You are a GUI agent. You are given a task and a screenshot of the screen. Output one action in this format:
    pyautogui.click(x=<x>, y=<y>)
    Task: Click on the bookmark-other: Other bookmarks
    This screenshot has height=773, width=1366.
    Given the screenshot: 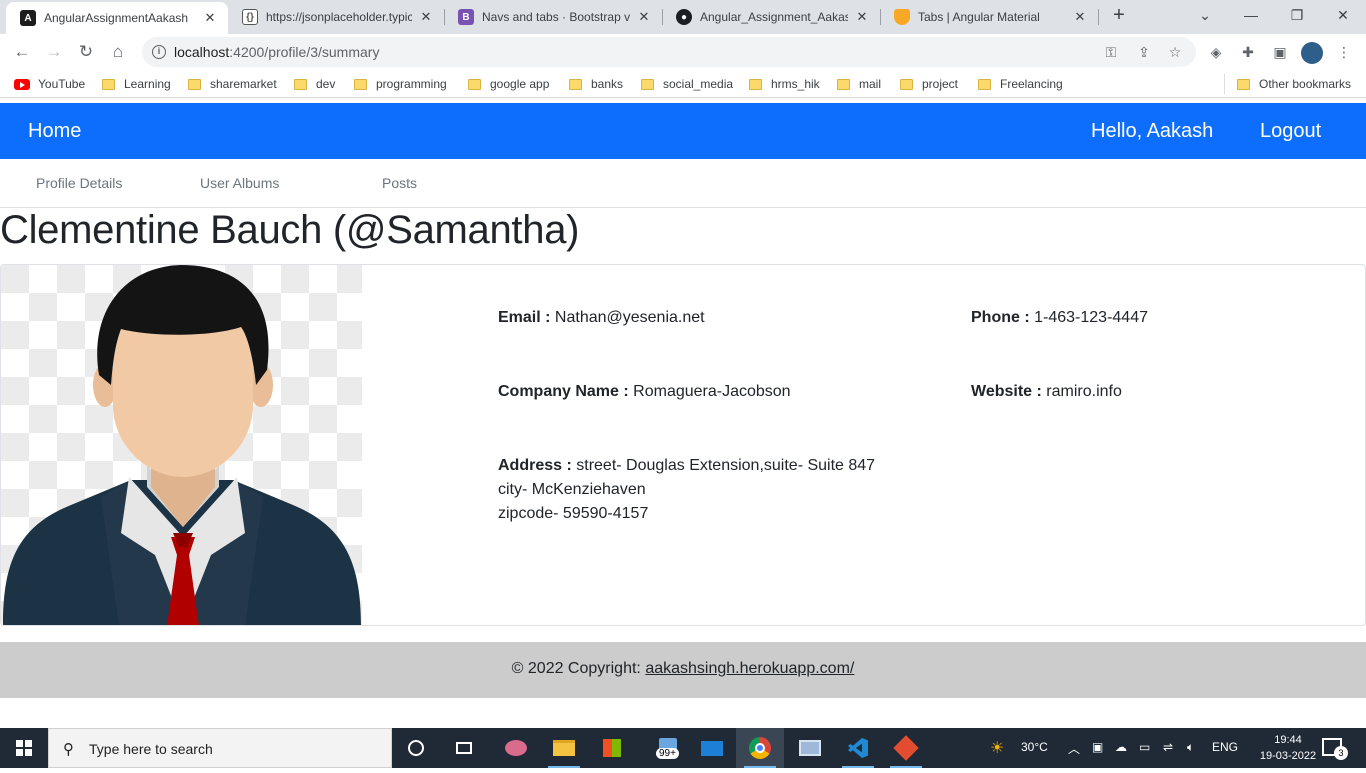 What is the action you would take?
    pyautogui.click(x=1294, y=84)
    